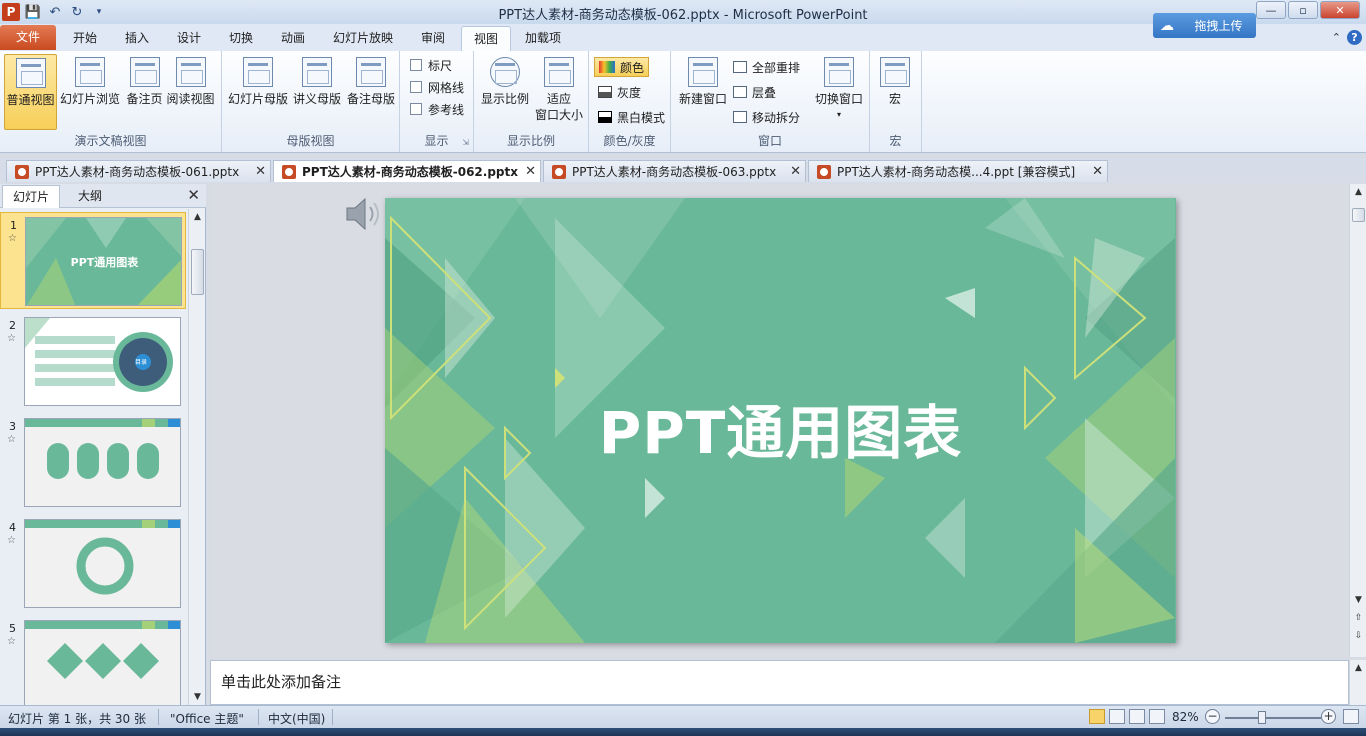 The width and height of the screenshot is (1366, 736). Describe the element at coordinates (77, 719) in the screenshot. I see `slide-count-status: 幻灯片 第 1 张，共 30 张` at that location.